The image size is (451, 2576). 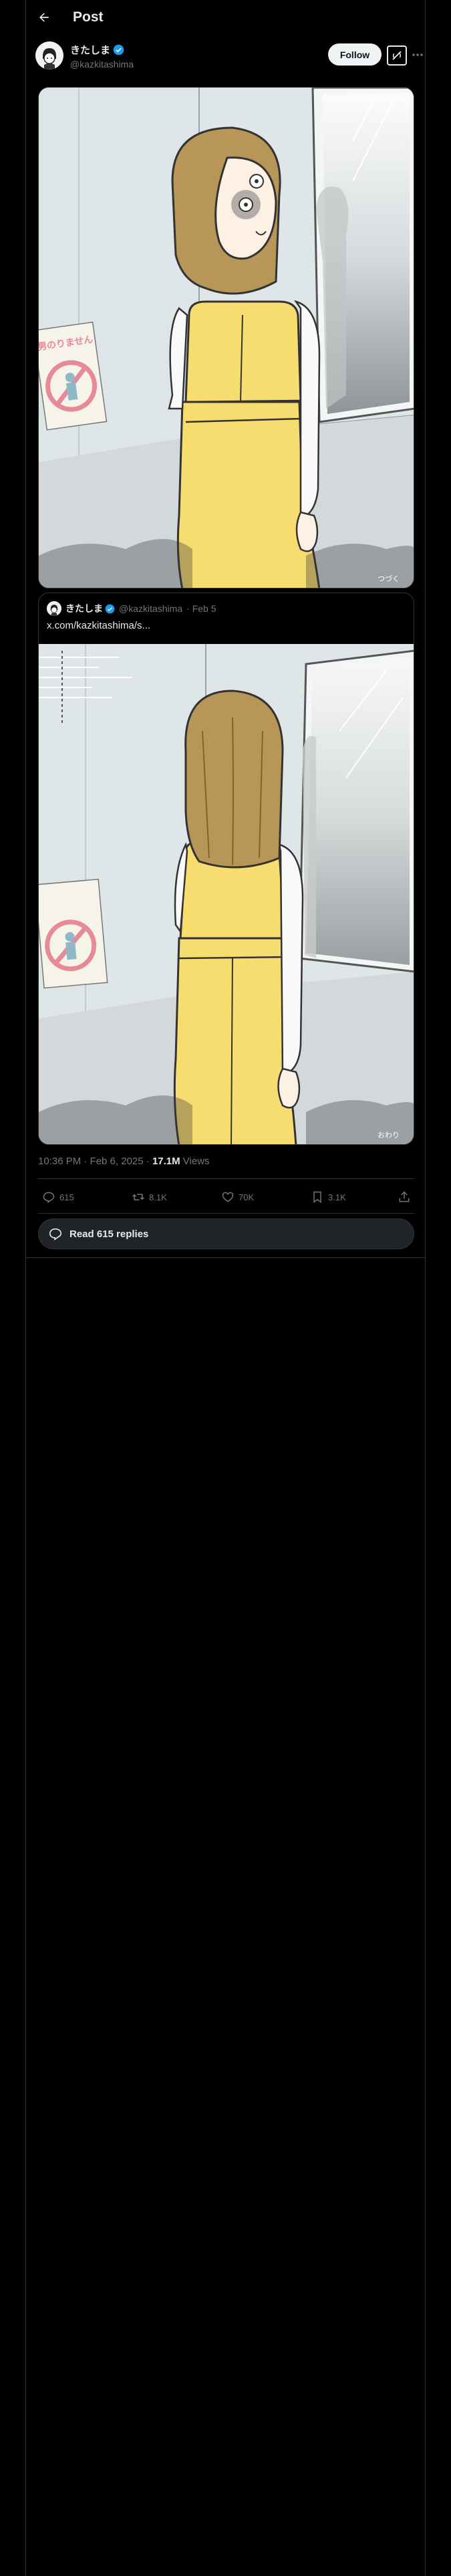 I want to click on more-dots-icon, so click(x=417, y=54).